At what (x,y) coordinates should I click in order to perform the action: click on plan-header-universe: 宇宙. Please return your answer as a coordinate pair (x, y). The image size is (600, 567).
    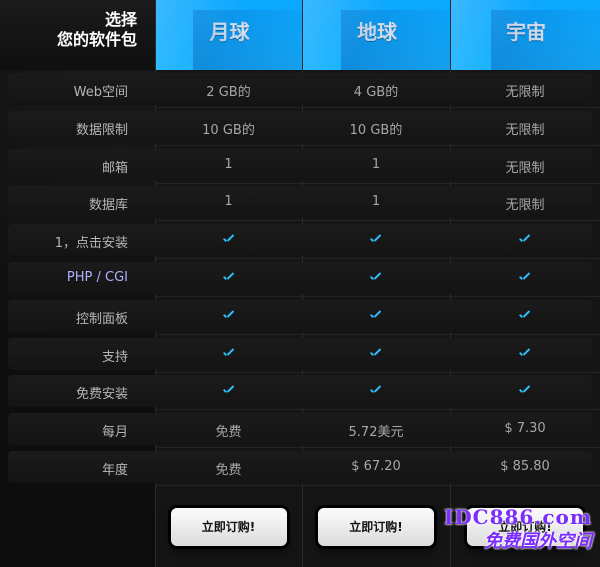
    Looking at the image, I should click on (525, 35).